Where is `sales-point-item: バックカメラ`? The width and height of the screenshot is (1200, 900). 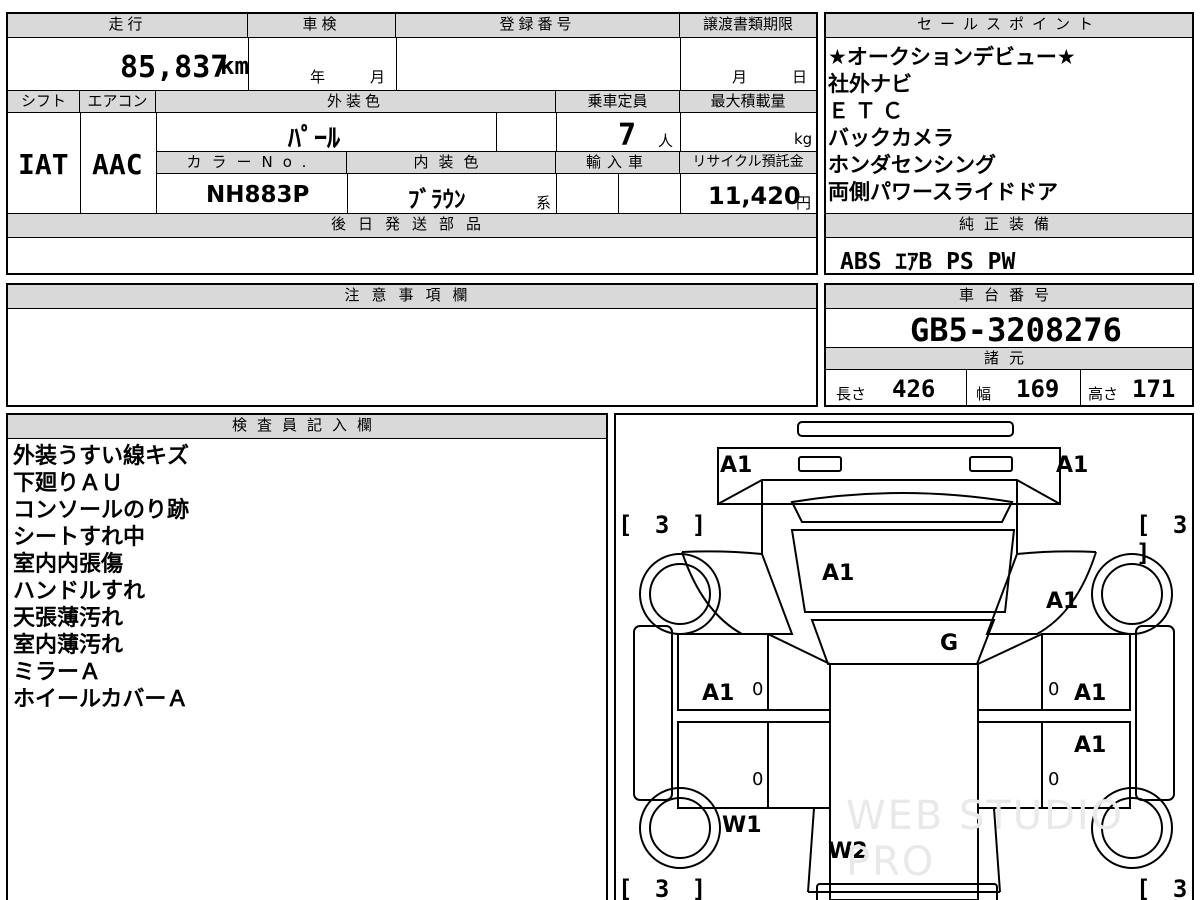
sales-point-item: バックカメラ is located at coordinates (891, 138).